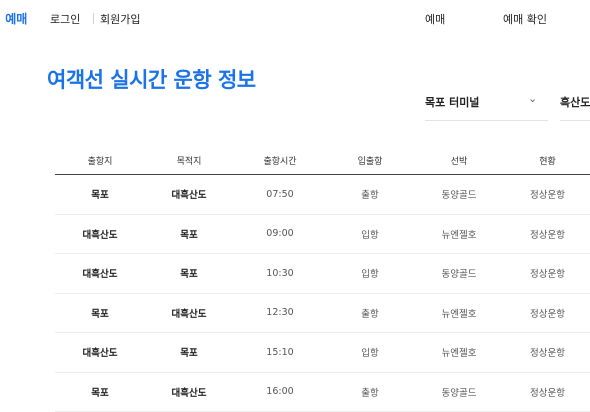 This screenshot has height=412, width=590. Describe the element at coordinates (120, 19) in the screenshot. I see `signup-link: 회원가입` at that location.